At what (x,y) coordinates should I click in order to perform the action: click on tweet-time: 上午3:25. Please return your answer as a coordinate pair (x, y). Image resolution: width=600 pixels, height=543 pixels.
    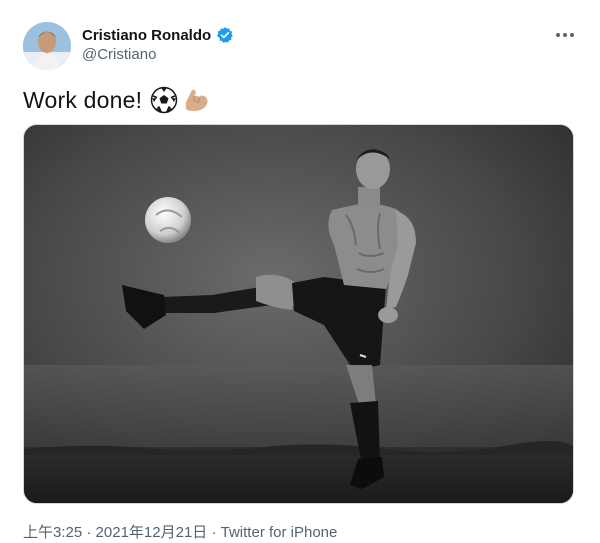
    Looking at the image, I should click on (52, 532).